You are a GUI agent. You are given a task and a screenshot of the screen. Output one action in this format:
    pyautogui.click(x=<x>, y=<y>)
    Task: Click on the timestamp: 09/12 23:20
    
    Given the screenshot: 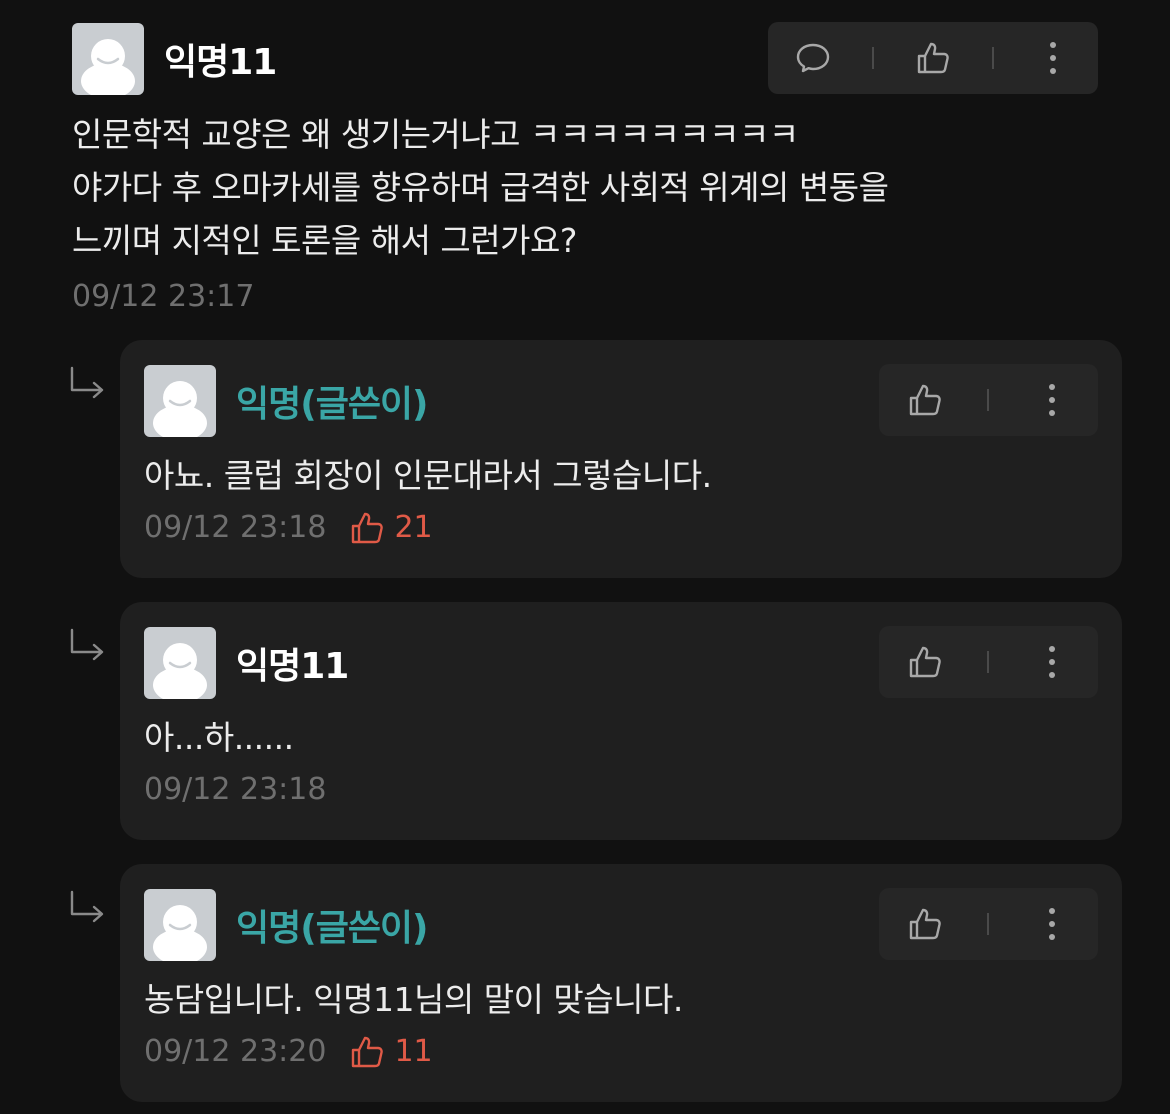 What is the action you would take?
    pyautogui.click(x=235, y=1051)
    